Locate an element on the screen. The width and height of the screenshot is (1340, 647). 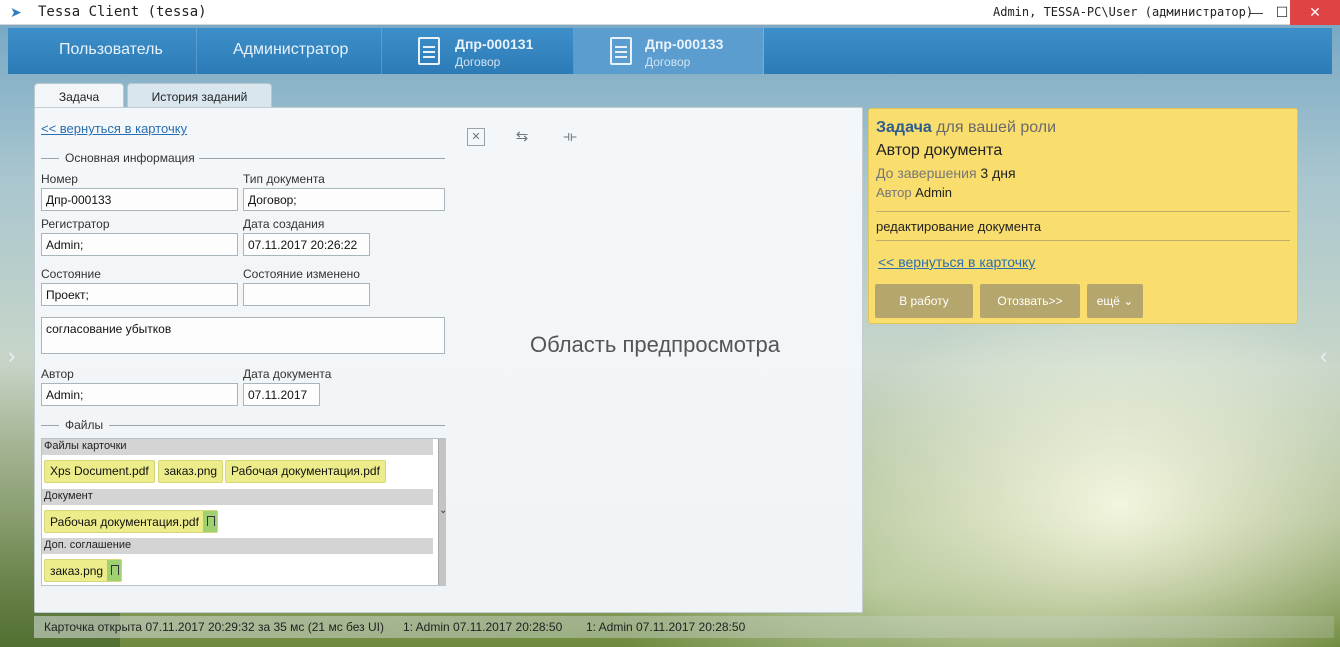
task-back-to-card-link: << вернуться в карточку is located at coordinates (956, 262).